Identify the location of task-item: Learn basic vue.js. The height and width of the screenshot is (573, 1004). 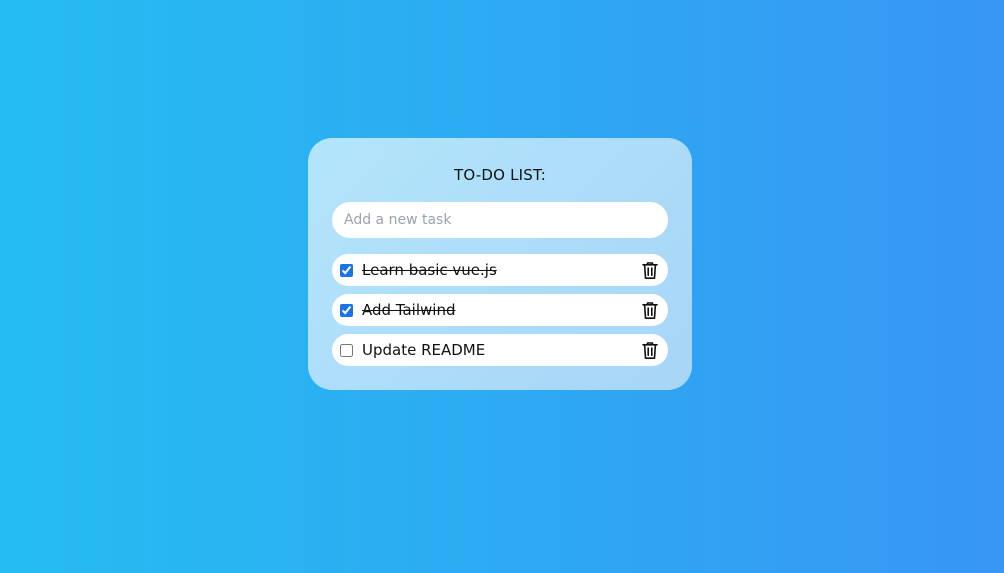
(500, 270).